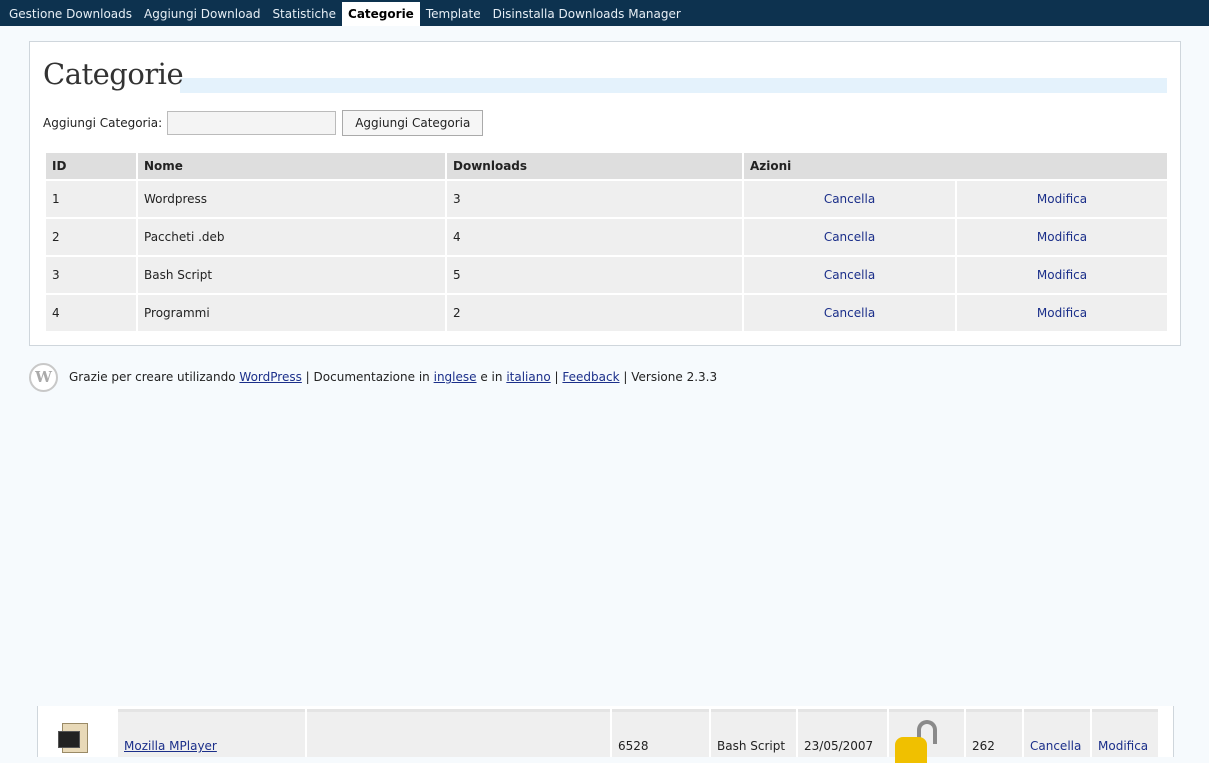  I want to click on footer-text-3: e in, so click(491, 377).